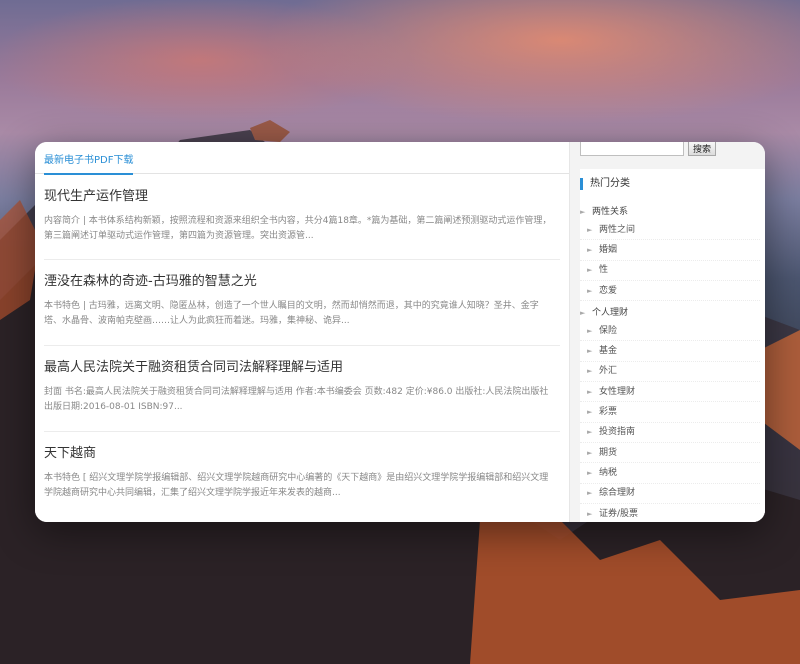 The width and height of the screenshot is (800, 664). What do you see at coordinates (604, 270) in the screenshot?
I see `category-item-label: 性` at bounding box center [604, 270].